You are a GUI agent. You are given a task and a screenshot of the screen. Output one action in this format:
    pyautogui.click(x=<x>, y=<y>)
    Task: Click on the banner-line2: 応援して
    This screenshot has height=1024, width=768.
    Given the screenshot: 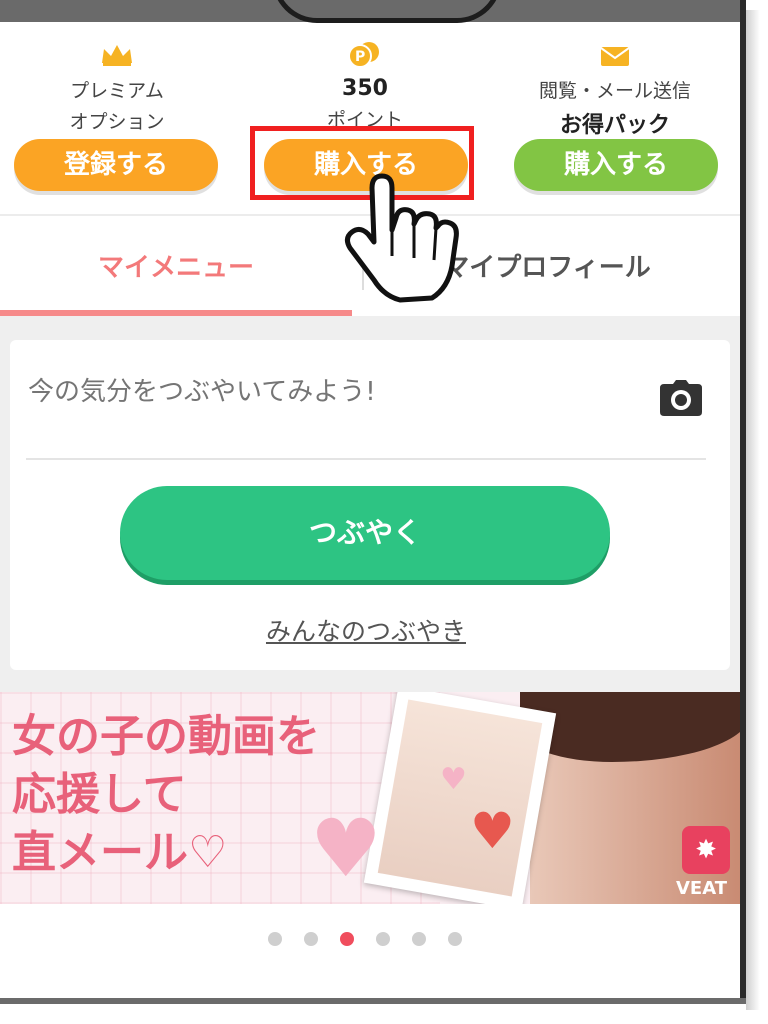 What is the action you would take?
    pyautogui.click(x=99, y=794)
    